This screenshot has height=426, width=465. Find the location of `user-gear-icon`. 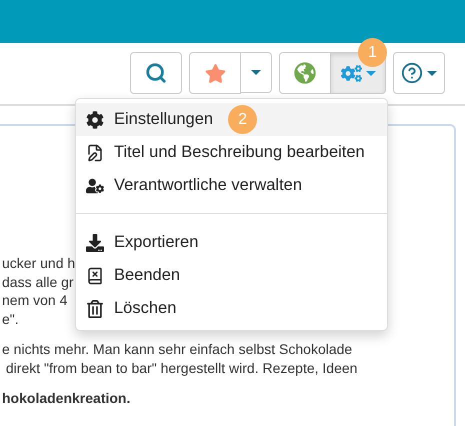

user-gear-icon is located at coordinates (95, 185).